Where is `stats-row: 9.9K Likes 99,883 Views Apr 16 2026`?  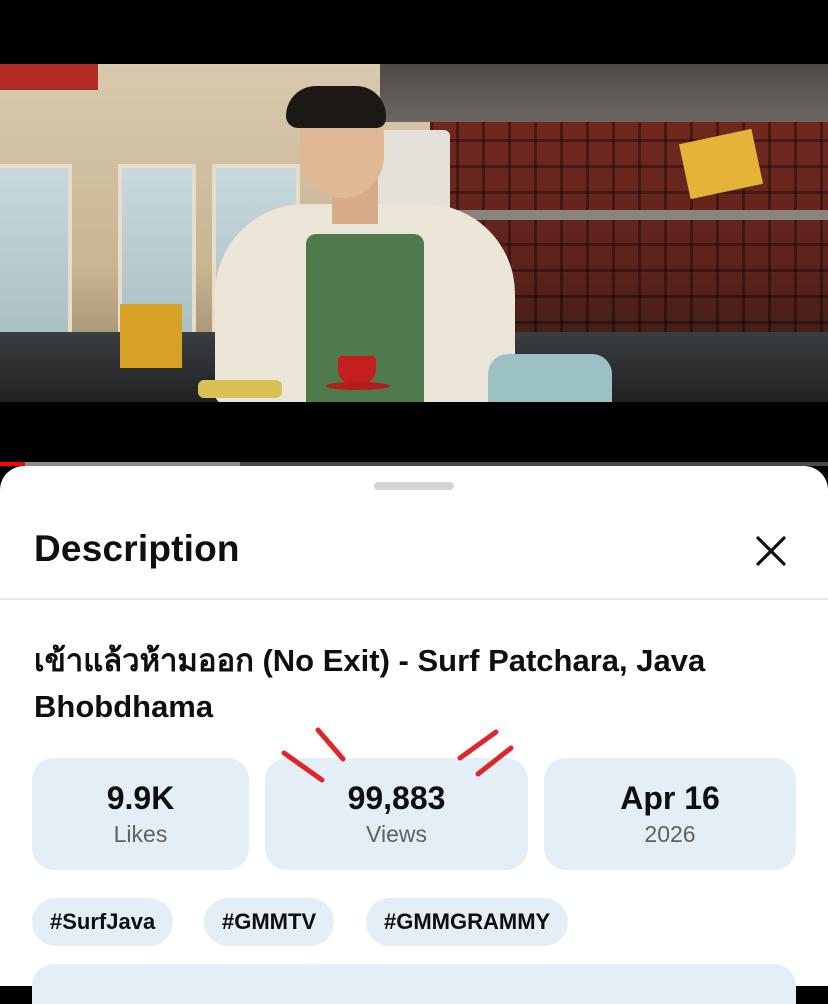 stats-row: 9.9K Likes 99,883 Views Apr 16 2026 is located at coordinates (414, 814).